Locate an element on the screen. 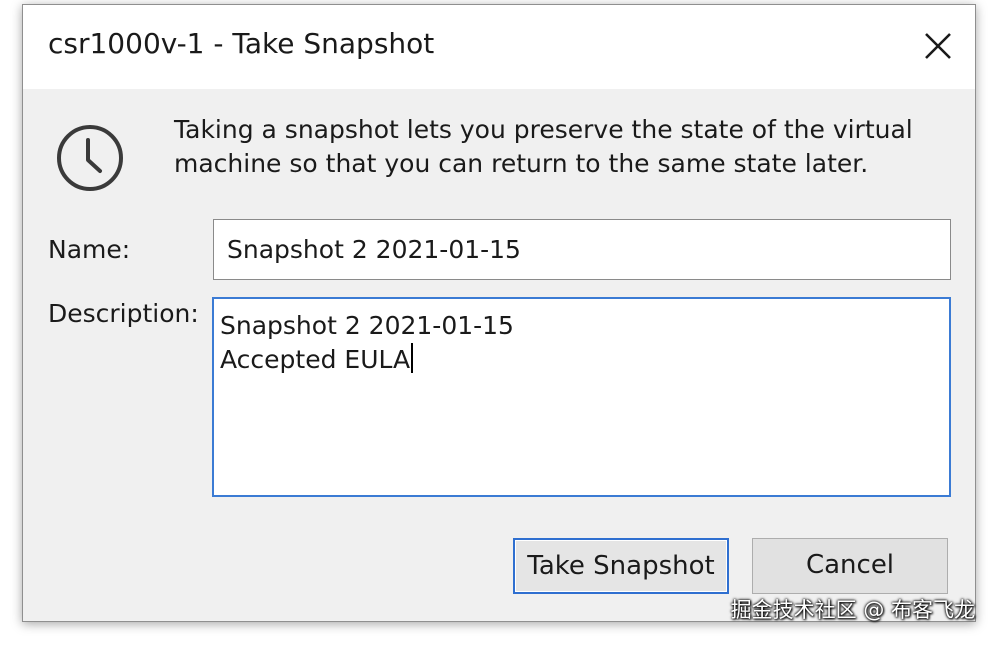 Image resolution: width=999 pixels, height=645 pixels. dialog-title: csr1000v-1 - Take Snapshot is located at coordinates (241, 43).